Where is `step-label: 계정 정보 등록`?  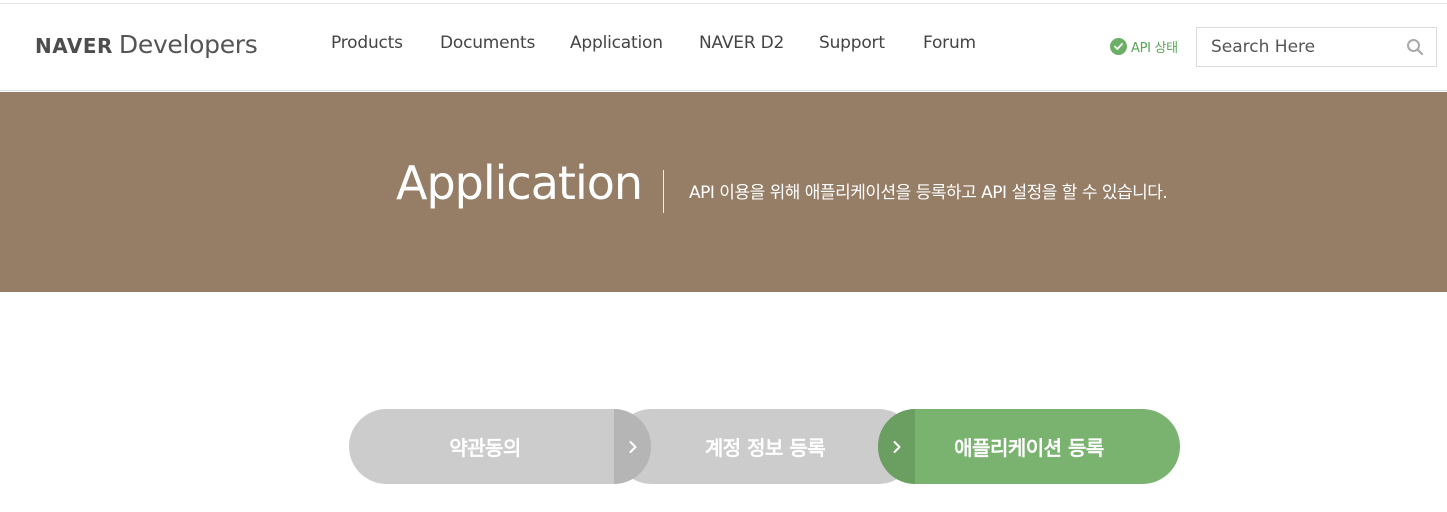 step-label: 계정 정보 등록 is located at coordinates (765, 448).